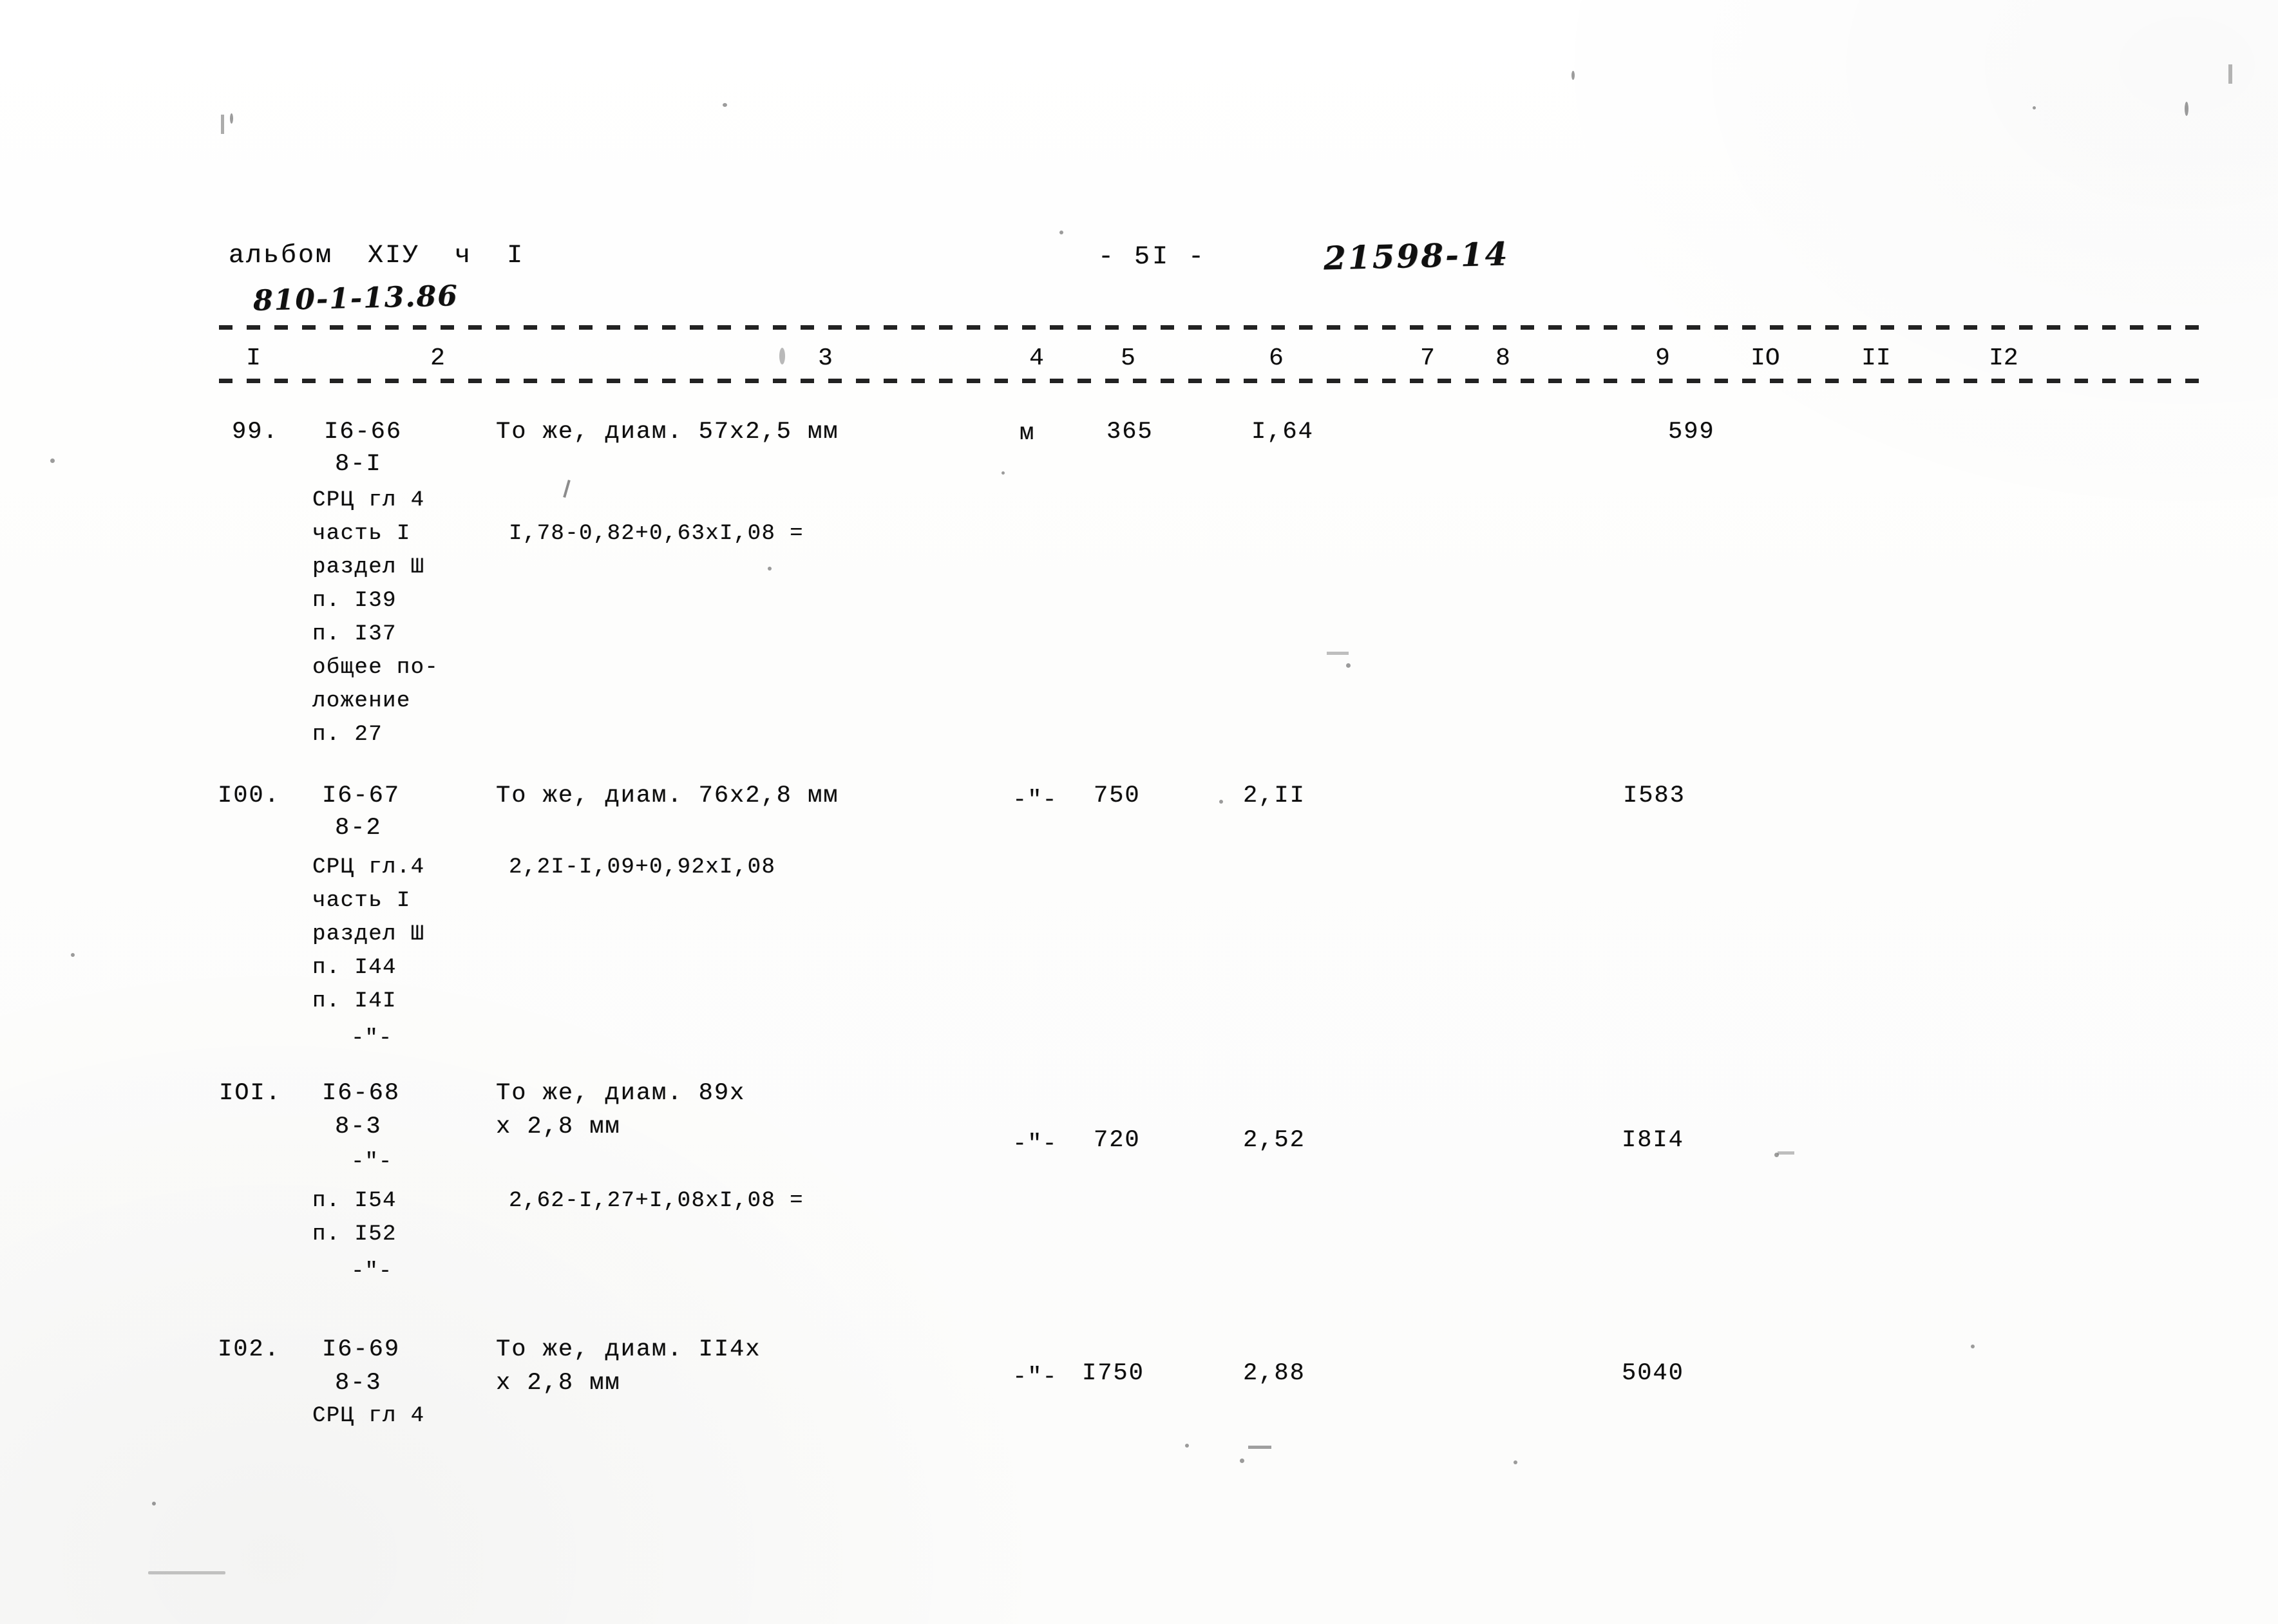 This screenshot has height=1624, width=2278. Describe the element at coordinates (1416, 256) in the screenshot. I see `archive-number-handwritten: 21598-14` at that location.